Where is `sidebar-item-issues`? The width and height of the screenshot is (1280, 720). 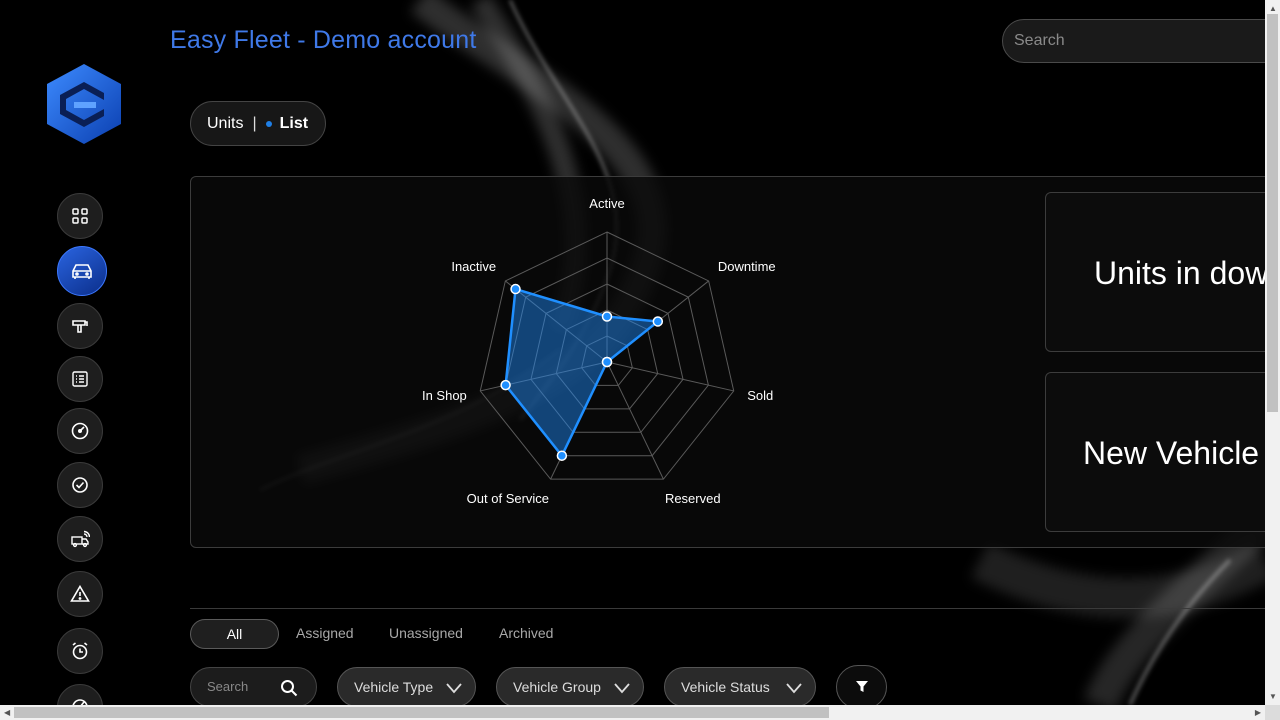
sidebar-item-issues is located at coordinates (80, 594).